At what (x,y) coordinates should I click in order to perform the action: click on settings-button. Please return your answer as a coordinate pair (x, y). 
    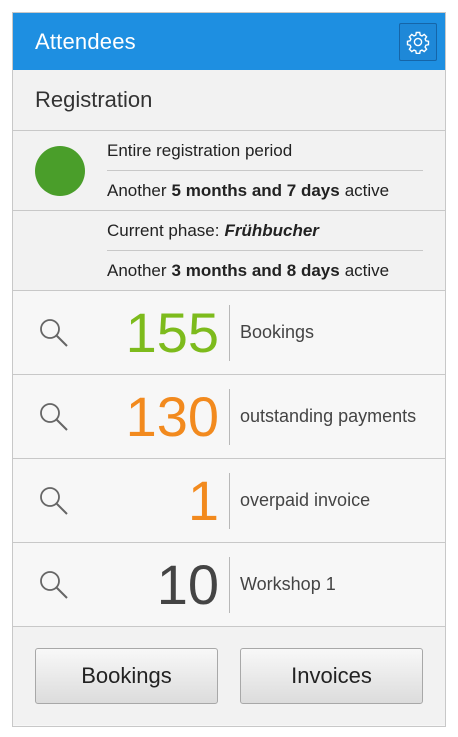
    Looking at the image, I should click on (418, 41).